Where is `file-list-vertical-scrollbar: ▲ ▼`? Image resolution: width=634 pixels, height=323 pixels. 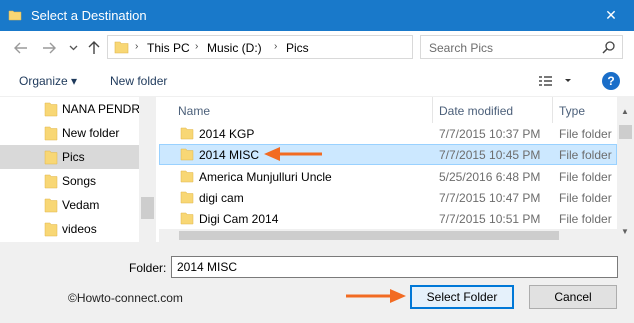
file-list-vertical-scrollbar: ▲ ▼ is located at coordinates (625, 169).